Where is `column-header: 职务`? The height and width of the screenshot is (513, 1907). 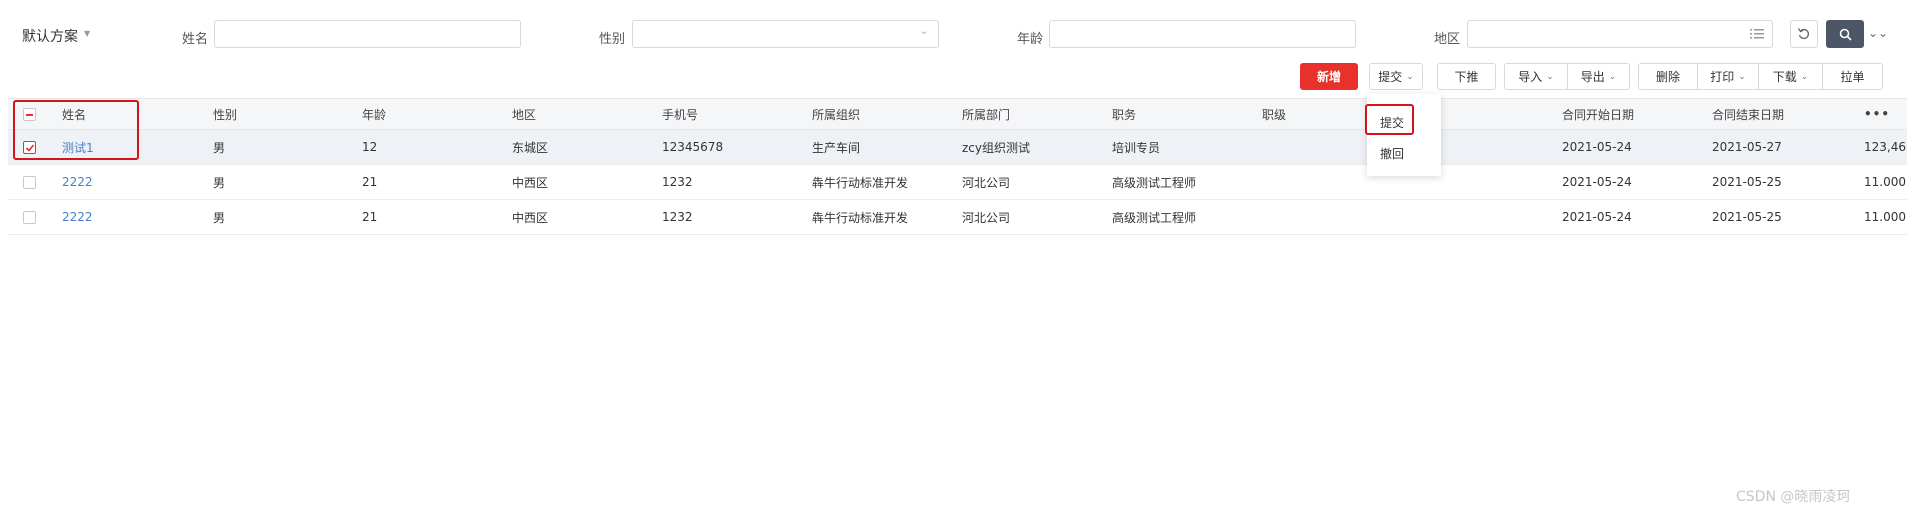
column-header: 职务 is located at coordinates (1124, 114).